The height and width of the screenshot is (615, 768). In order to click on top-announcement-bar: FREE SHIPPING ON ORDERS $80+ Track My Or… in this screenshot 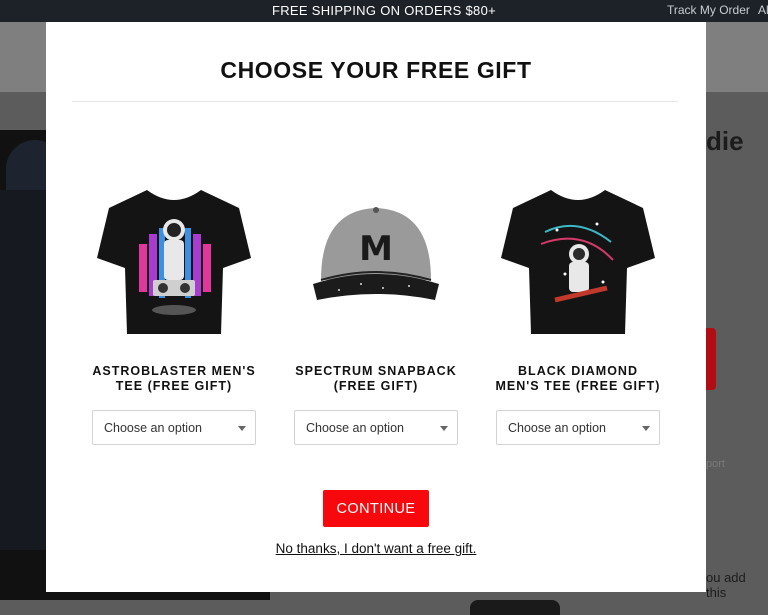, I will do `click(384, 11)`.